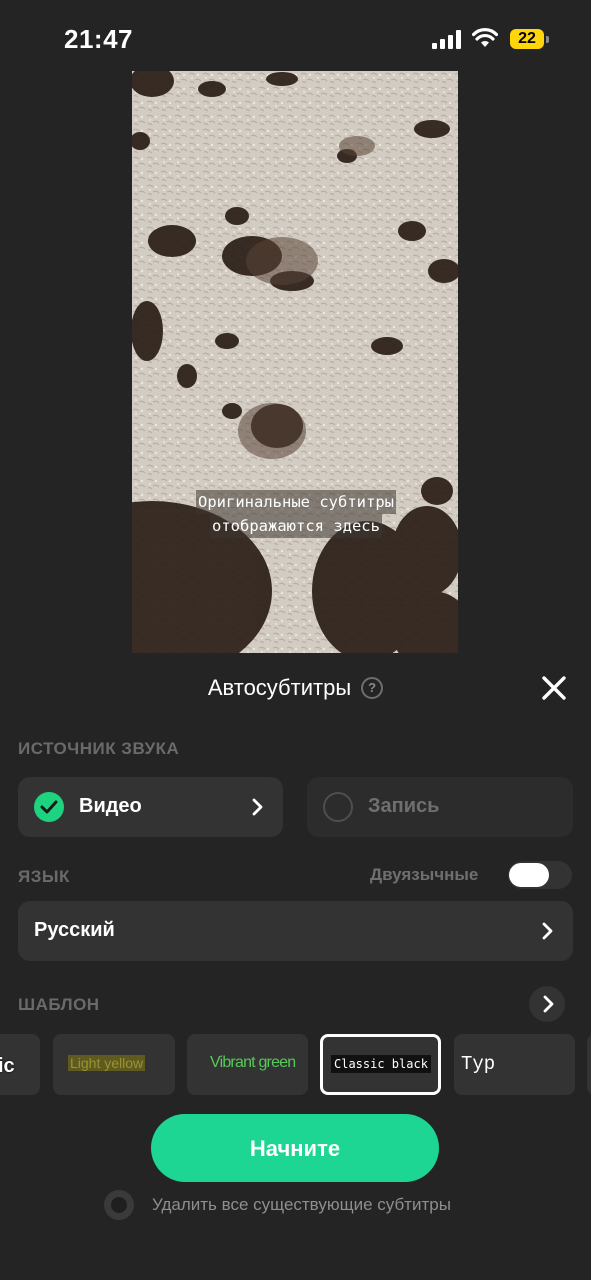 Image resolution: width=591 pixels, height=1280 pixels. Describe the element at coordinates (44, 876) in the screenshot. I see `language-label: ЯЗЫК` at that location.